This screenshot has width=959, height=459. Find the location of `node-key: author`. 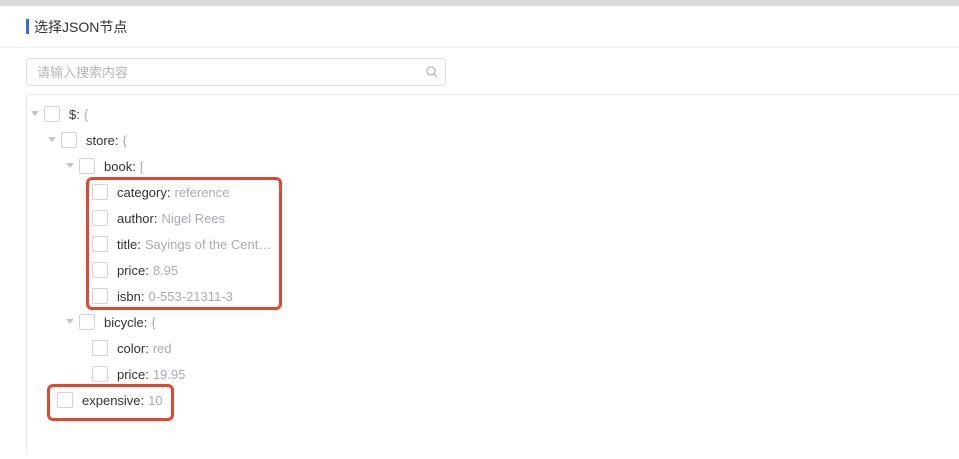

node-key: author is located at coordinates (135, 218).